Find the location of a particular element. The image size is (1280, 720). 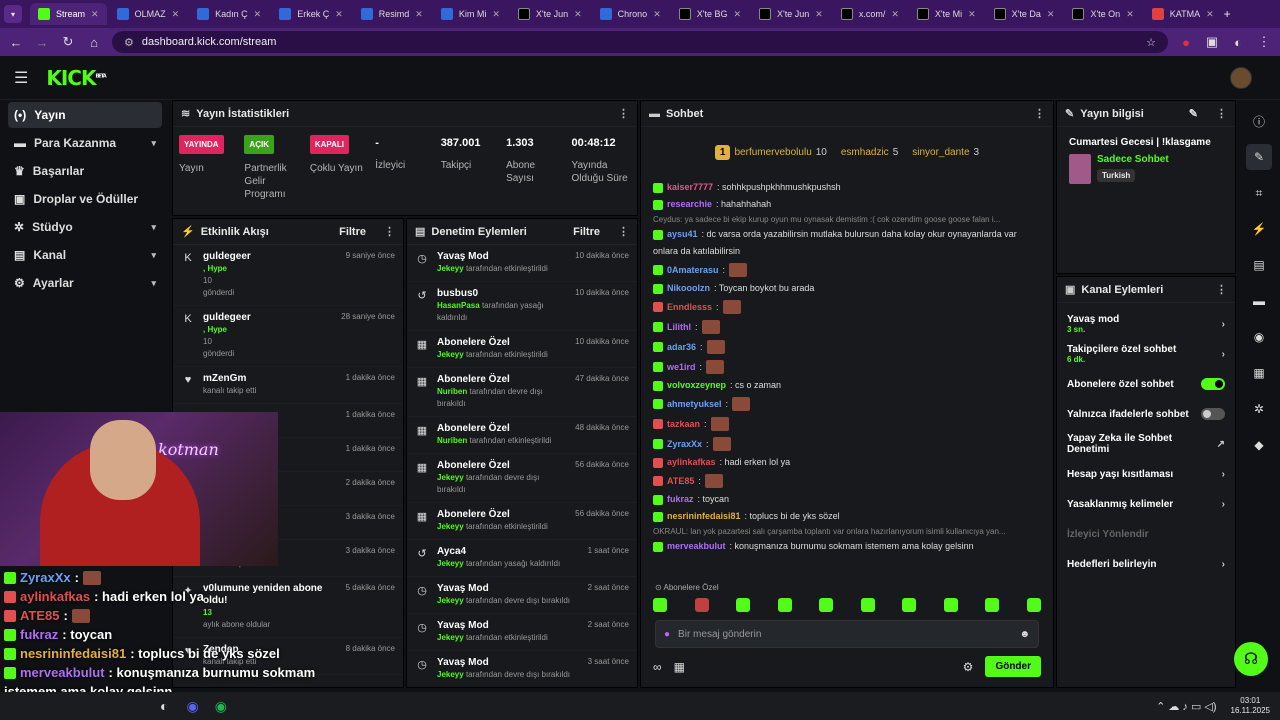

browser-tab: X'te On ✕ is located at coordinates (1102, 14).